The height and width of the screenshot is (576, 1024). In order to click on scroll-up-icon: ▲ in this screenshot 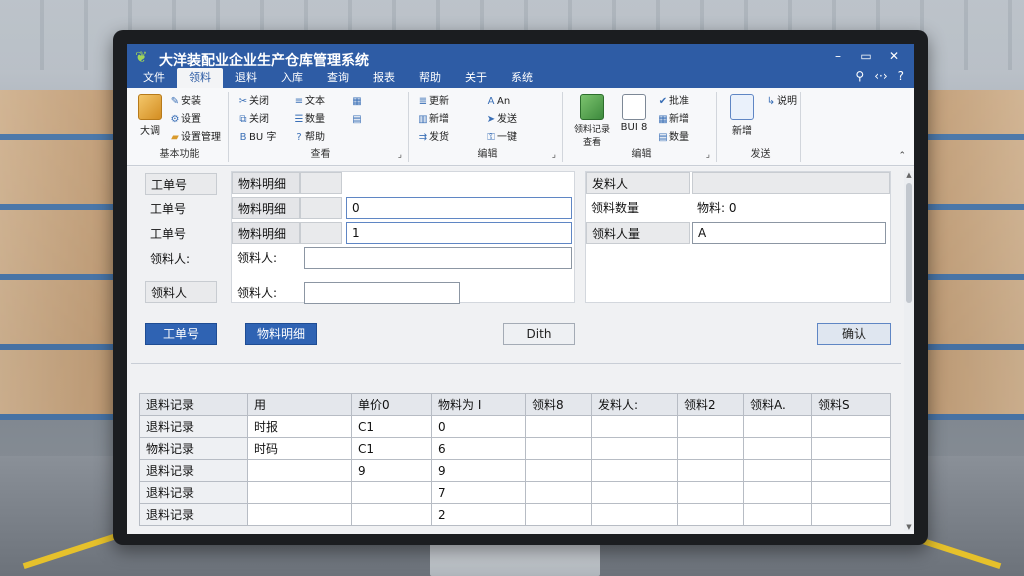, I will do `click(909, 175)`.